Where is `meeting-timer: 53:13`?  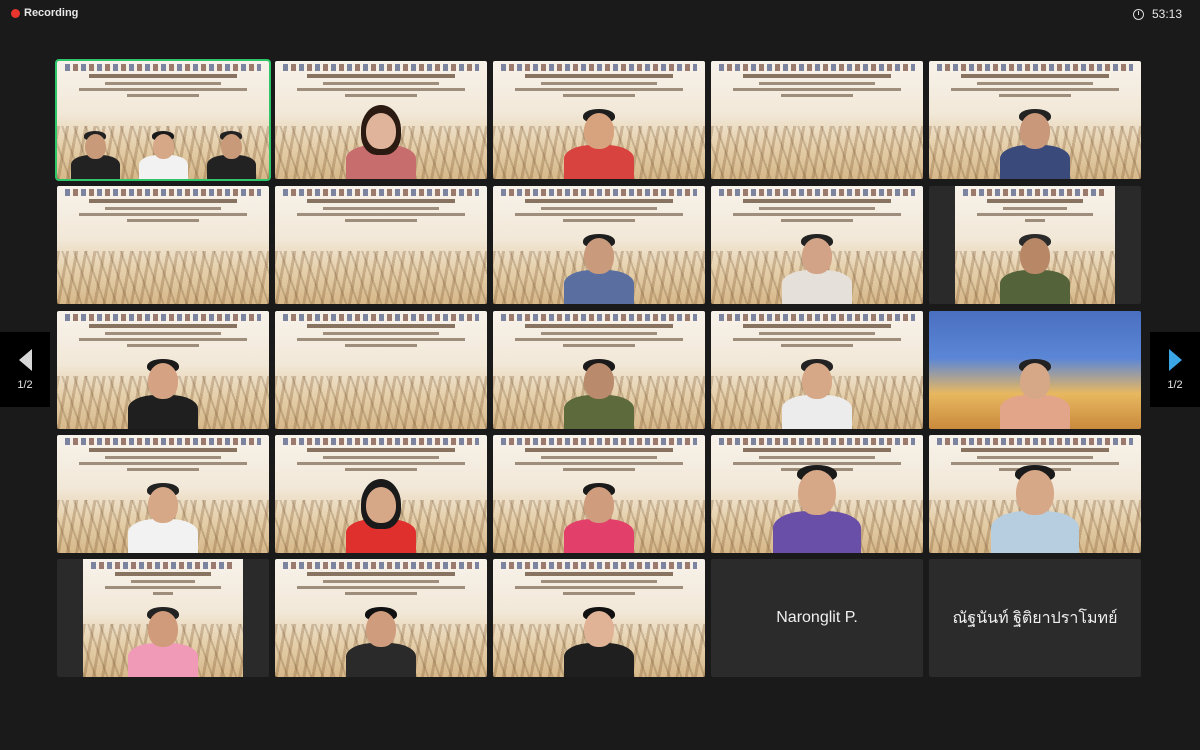 meeting-timer: 53:13 is located at coordinates (1157, 14).